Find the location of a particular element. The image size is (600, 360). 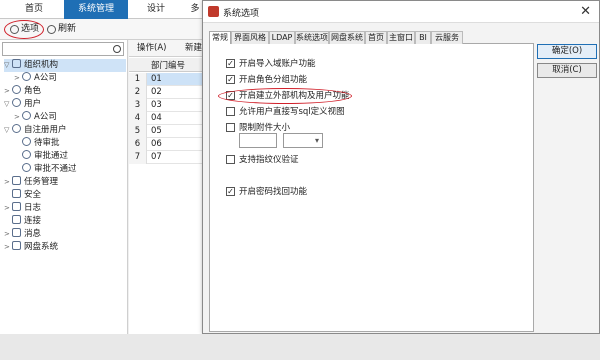

tree-item: > 消息 is located at coordinates (65, 234).